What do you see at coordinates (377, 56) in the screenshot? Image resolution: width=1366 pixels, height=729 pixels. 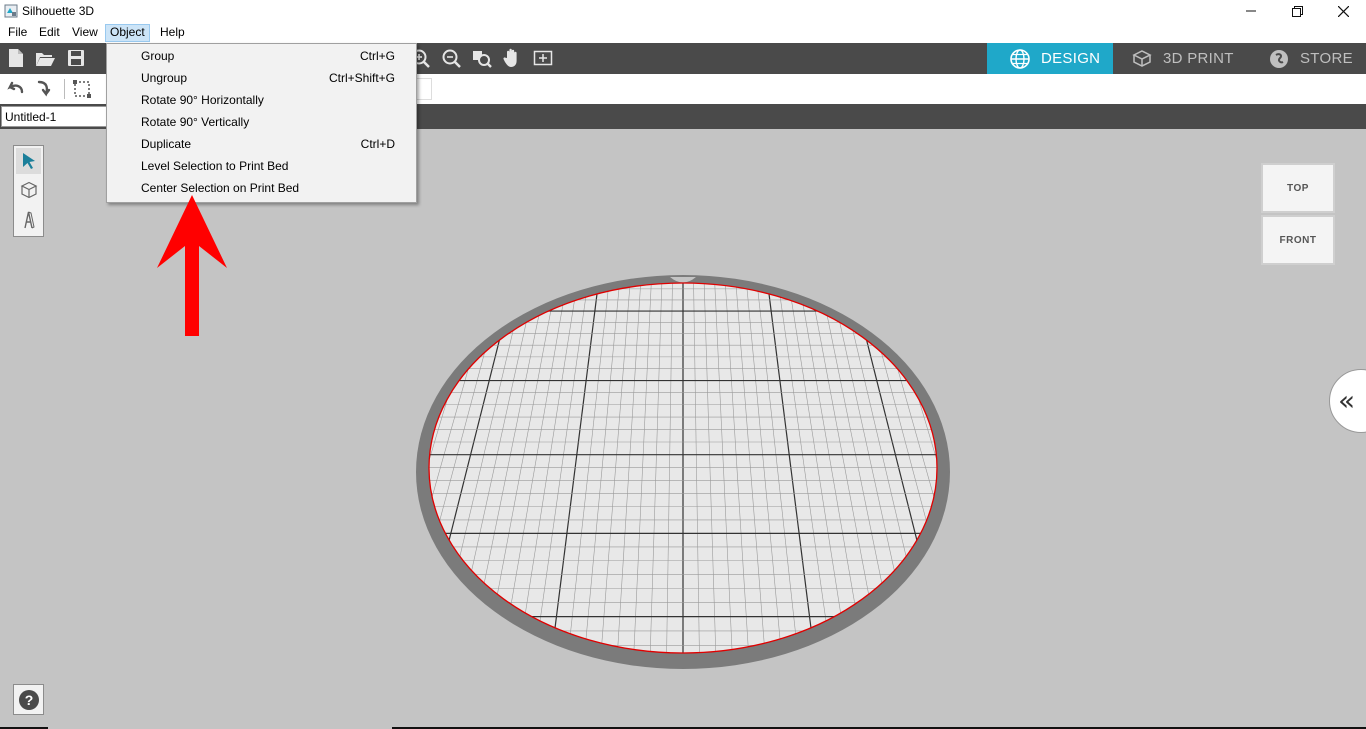 I see `menu-item-shortcut: Ctrl+G` at bounding box center [377, 56].